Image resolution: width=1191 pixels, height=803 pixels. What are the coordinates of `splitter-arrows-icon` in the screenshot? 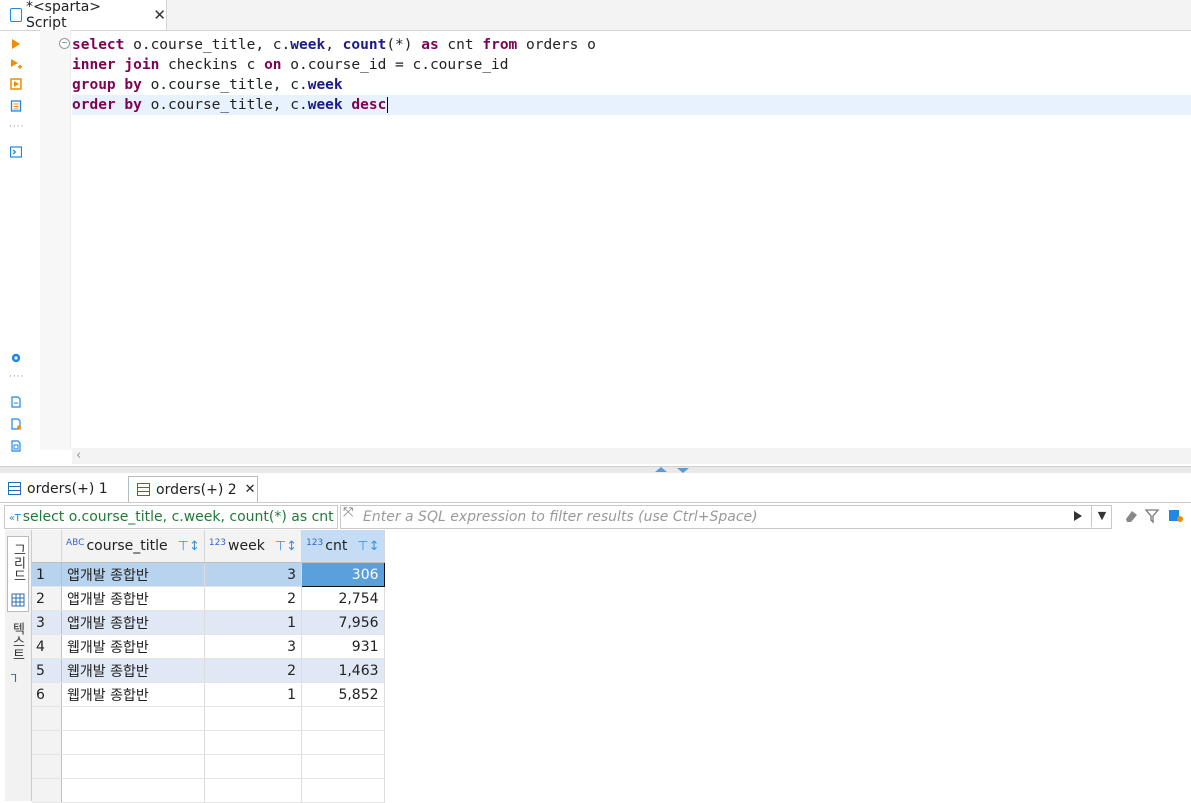 It's located at (673, 470).